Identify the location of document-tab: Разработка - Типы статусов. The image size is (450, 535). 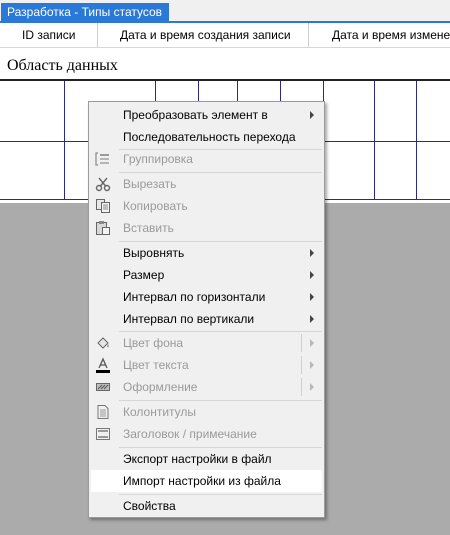
(85, 12).